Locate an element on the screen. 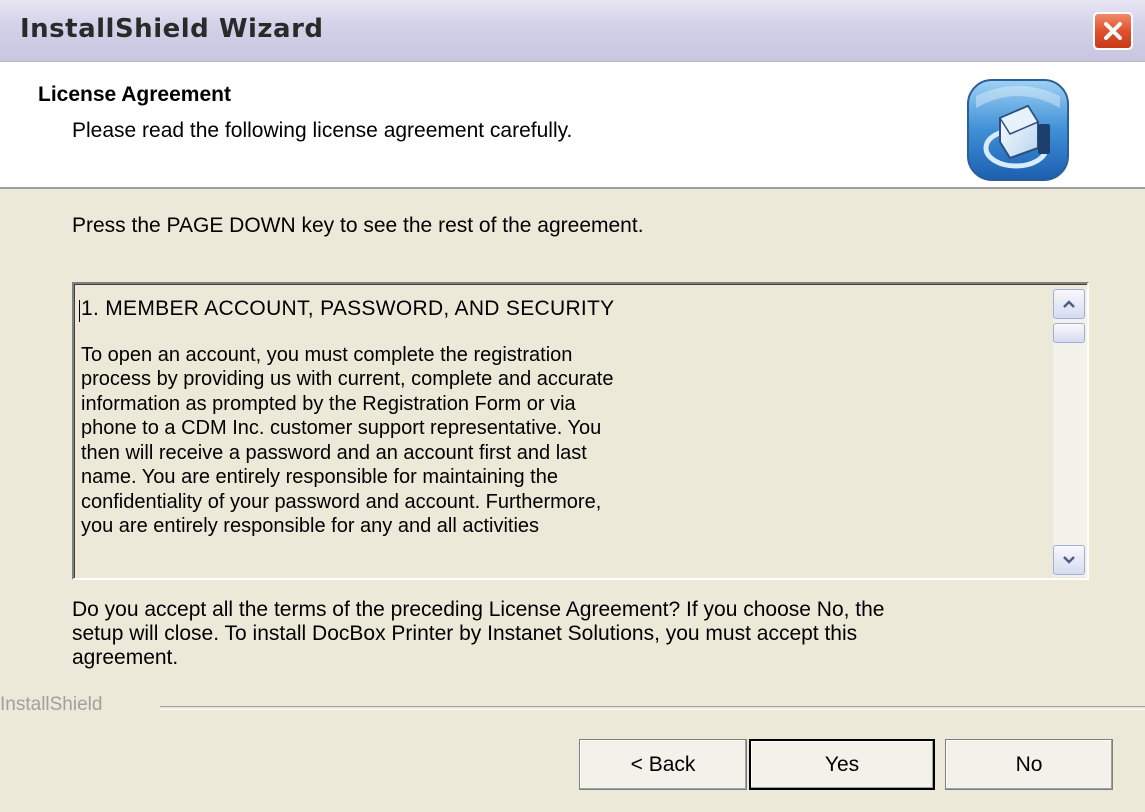 The height and width of the screenshot is (812, 1145). chevron-up-icon is located at coordinates (1069, 304).